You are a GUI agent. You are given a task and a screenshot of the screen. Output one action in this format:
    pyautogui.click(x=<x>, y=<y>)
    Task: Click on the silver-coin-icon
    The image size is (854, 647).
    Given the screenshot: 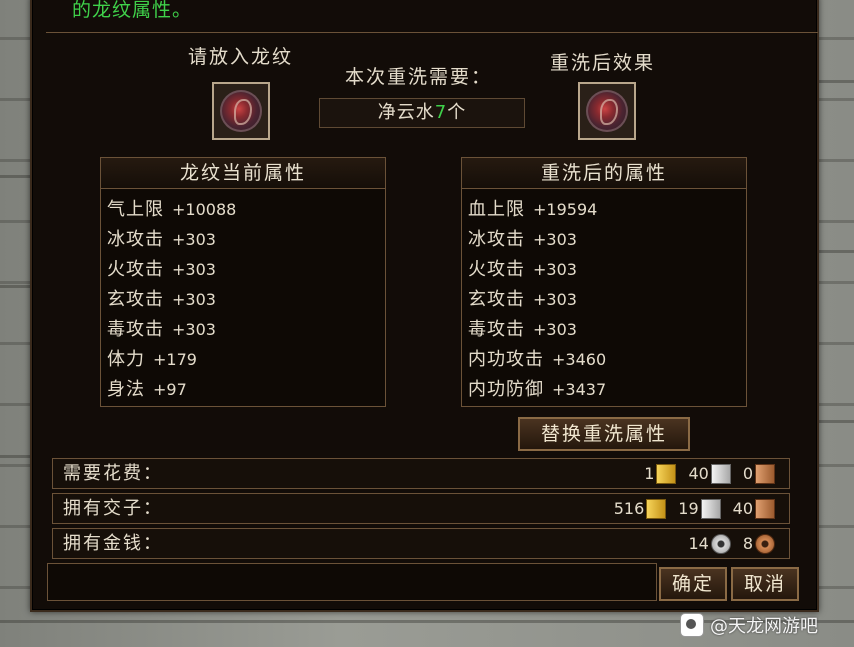 What is the action you would take?
    pyautogui.click(x=720, y=543)
    